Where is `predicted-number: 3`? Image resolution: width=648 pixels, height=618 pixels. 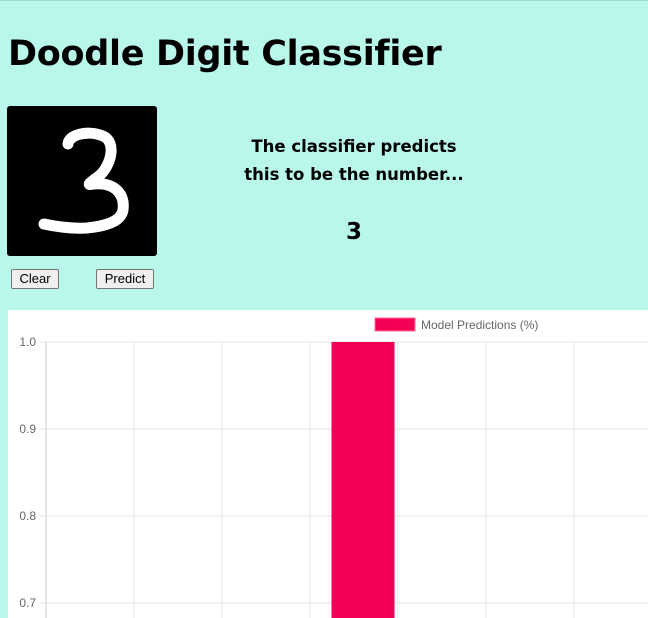 predicted-number: 3 is located at coordinates (353, 232).